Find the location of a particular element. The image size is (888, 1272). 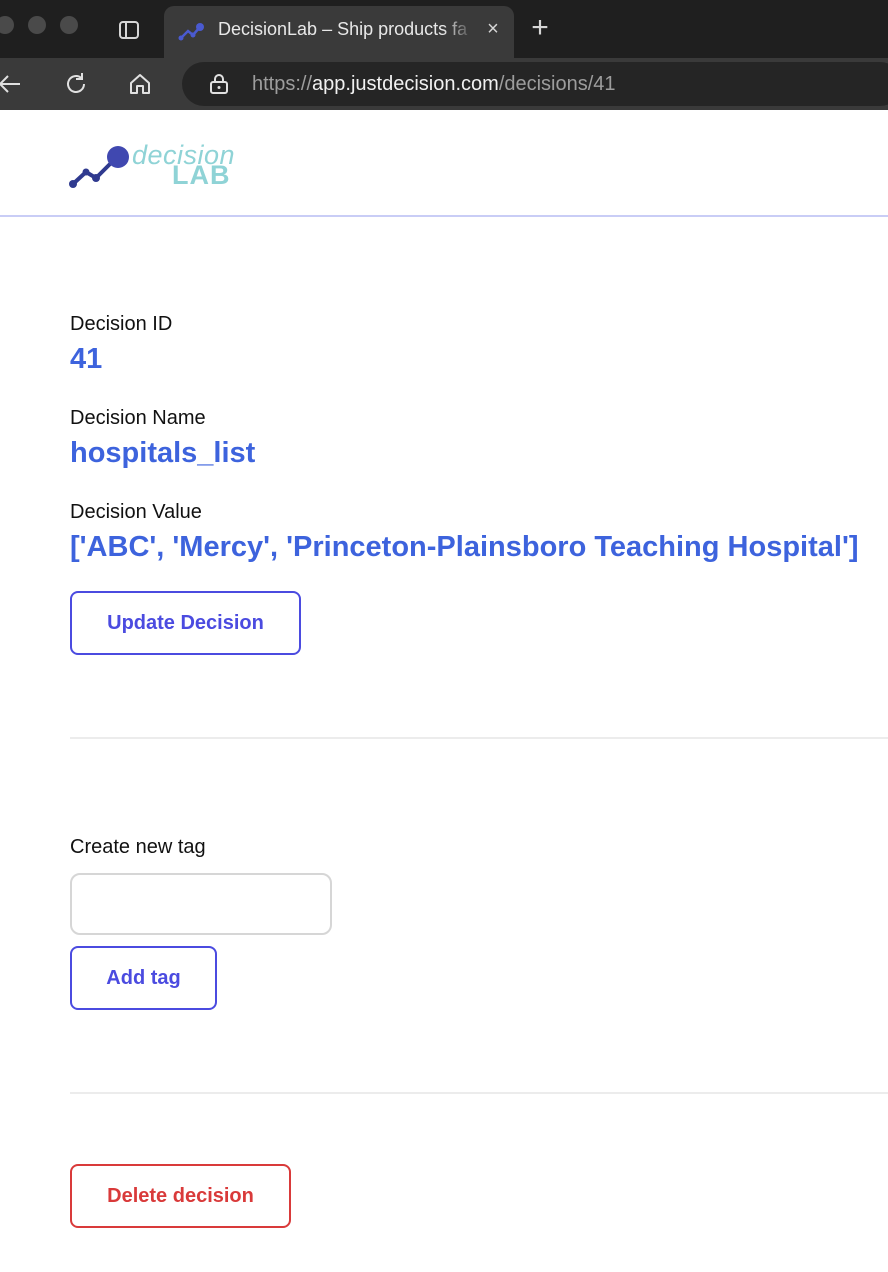

delete-decision-button: Delete decision is located at coordinates (180, 1196).